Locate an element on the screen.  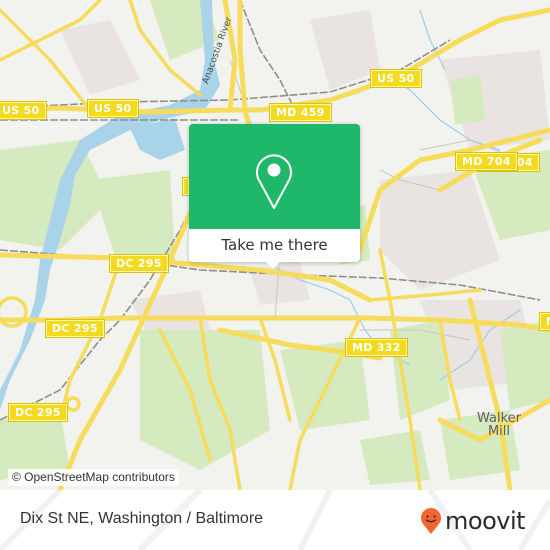
footer-bar: Dix St NE, Washington / Baltimore moovit is located at coordinates (275, 520).